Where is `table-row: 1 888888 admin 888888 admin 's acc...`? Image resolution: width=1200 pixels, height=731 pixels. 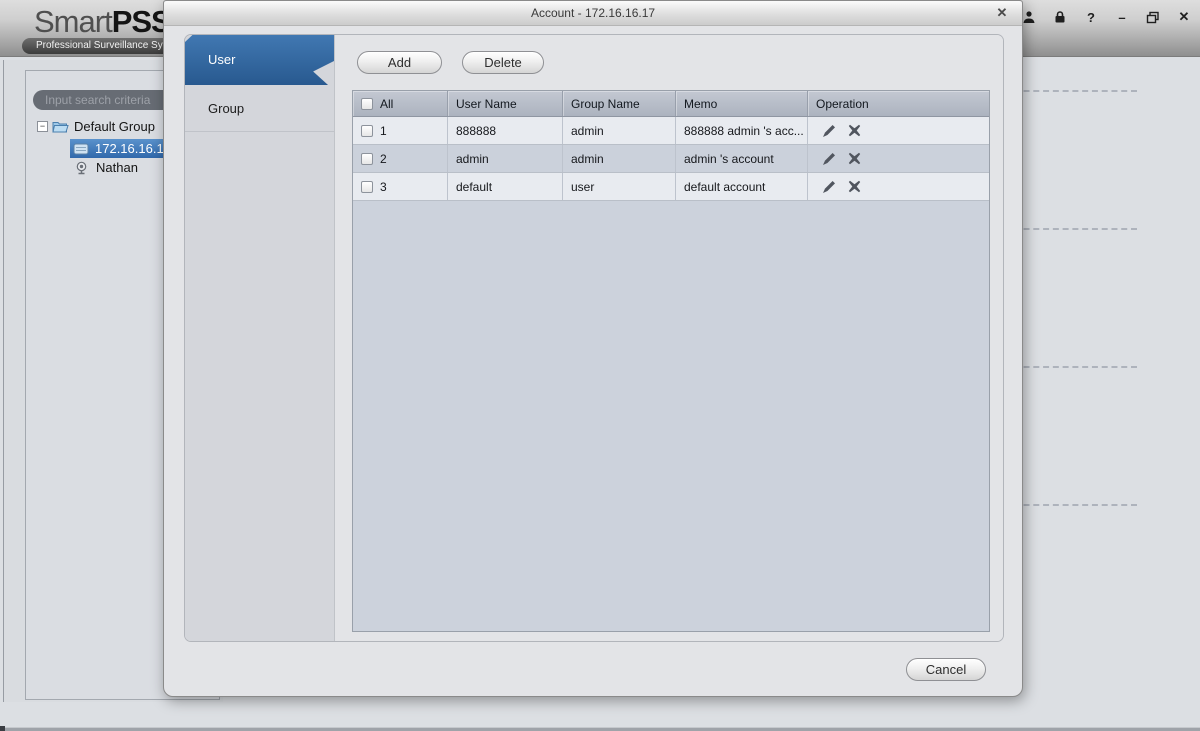
table-row: 1 888888 admin 888888 admin 's acc... is located at coordinates (671, 131).